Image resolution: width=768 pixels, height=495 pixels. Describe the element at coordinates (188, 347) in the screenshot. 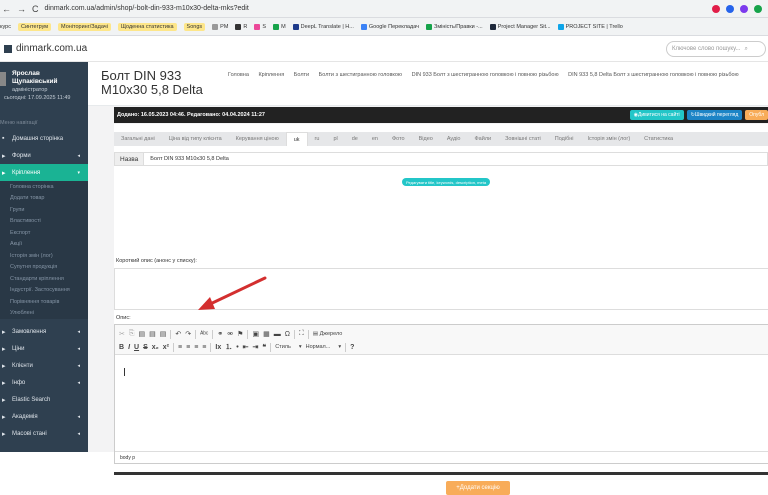

I see `align-center-icon: ≡` at that location.